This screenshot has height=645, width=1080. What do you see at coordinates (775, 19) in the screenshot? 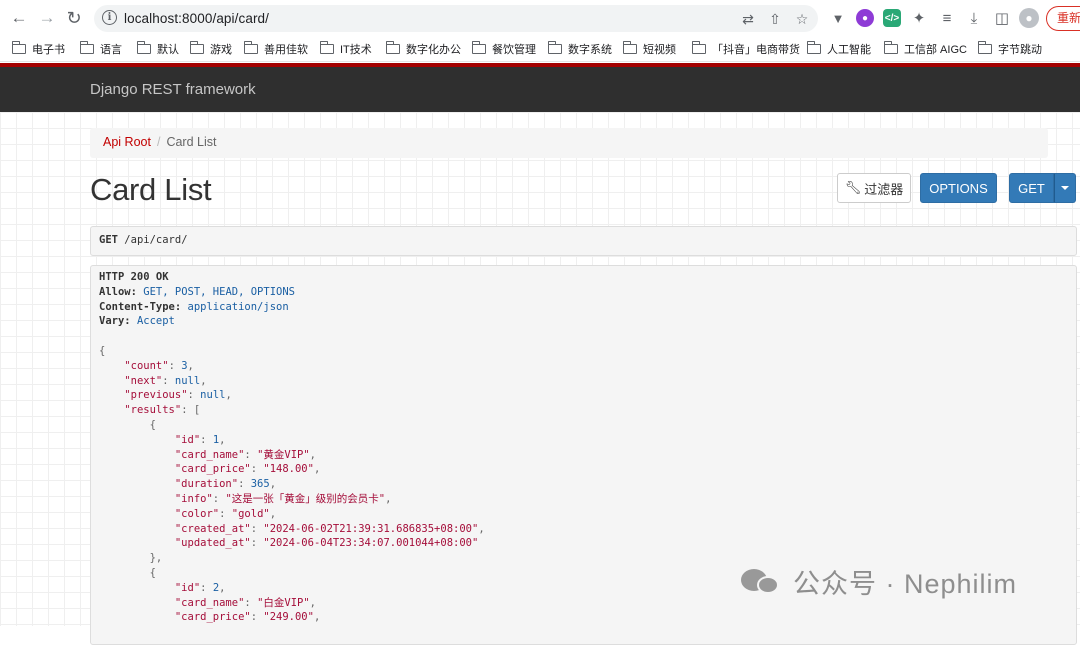
I see `share-icon: ⇧` at bounding box center [775, 19].